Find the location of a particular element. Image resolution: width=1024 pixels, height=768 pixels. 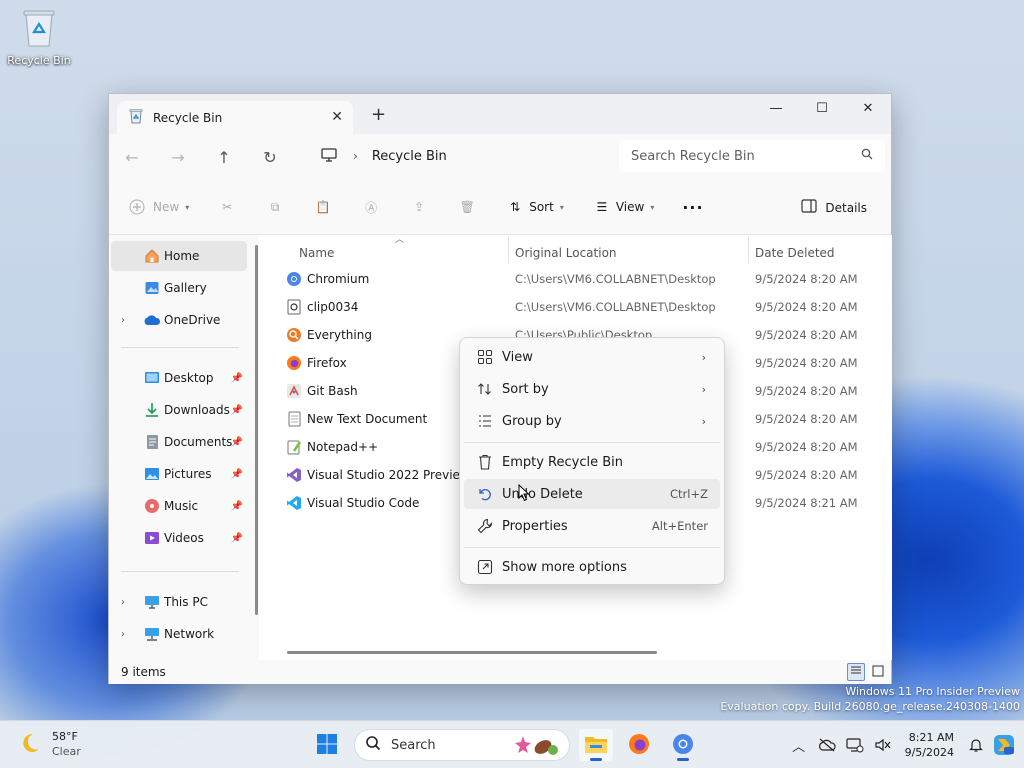

new-button: New ▾ is located at coordinates (158, 207).